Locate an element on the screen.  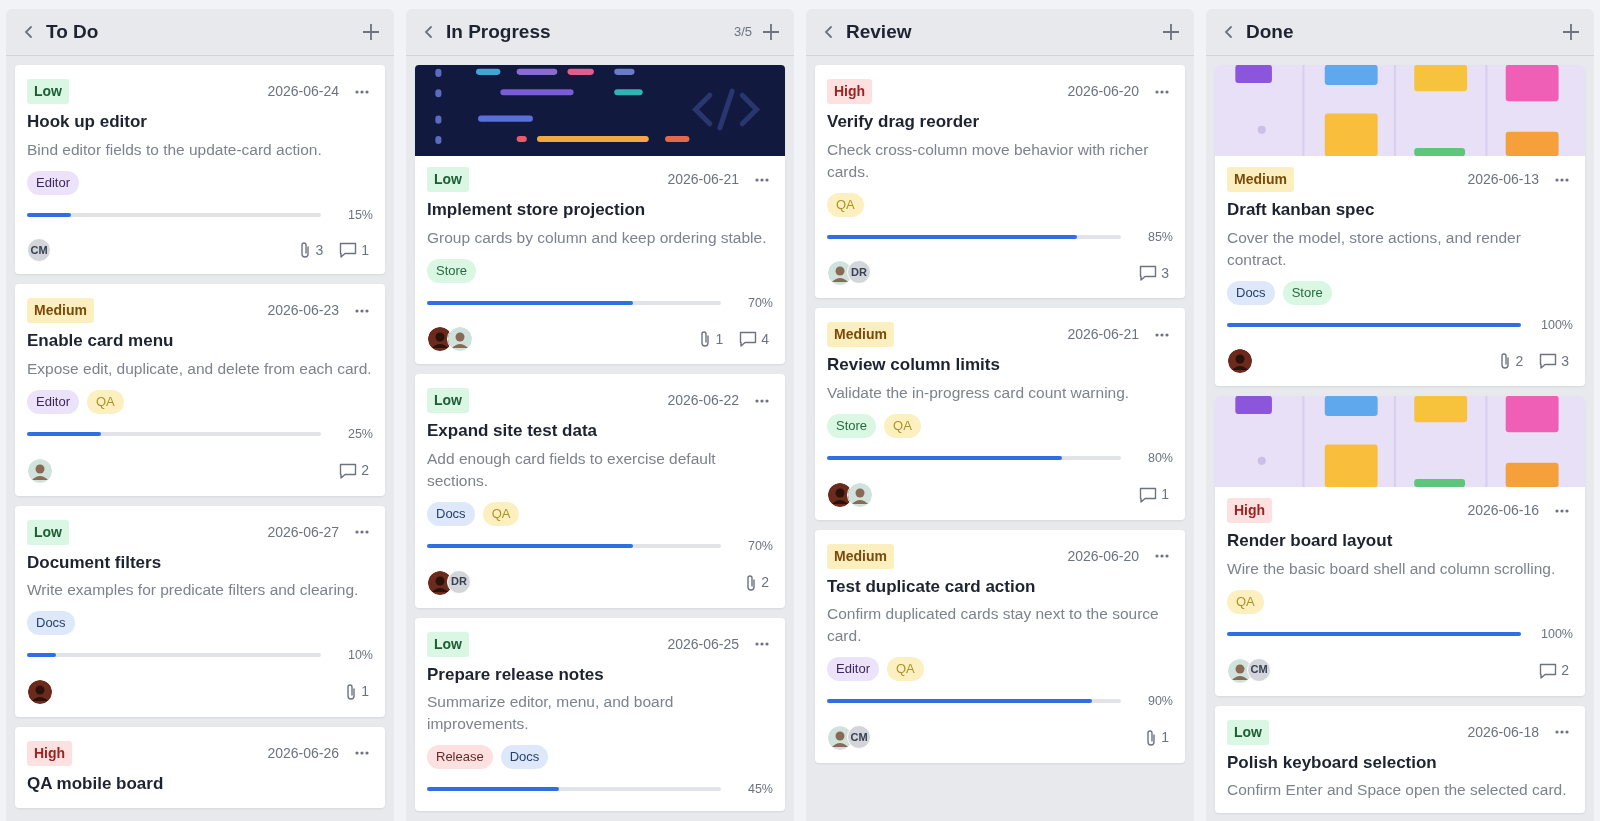
task-card: High 2026-06-16 Render board layout Wire the basic board shell and column scrolling. QA 100% CM 2 is located at coordinates (1400, 546).